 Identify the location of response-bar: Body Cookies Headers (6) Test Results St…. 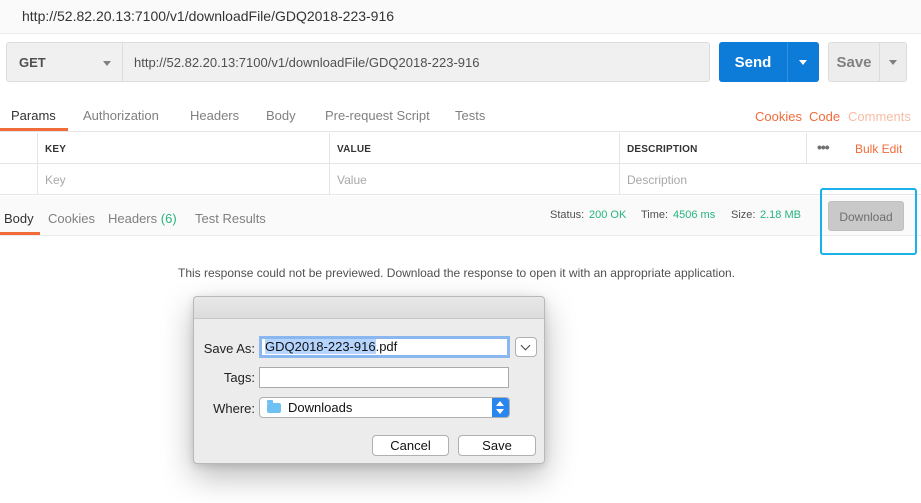
(460, 216).